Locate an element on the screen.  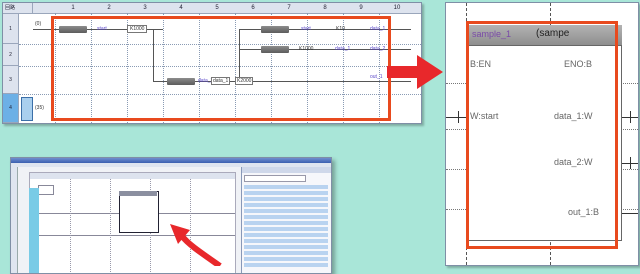
selected-row-marker is located at coordinates (27, 109).